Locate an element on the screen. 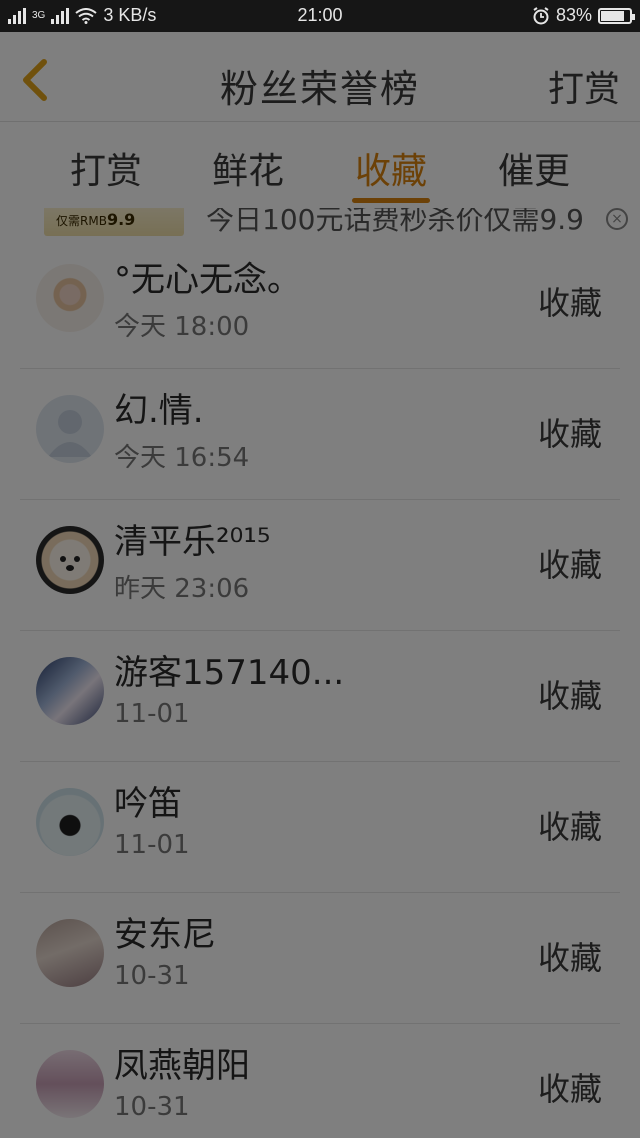 Image resolution: width=640 pixels, height=1138 pixels. fan-time: 昨天 23:06 is located at coordinates (182, 589).